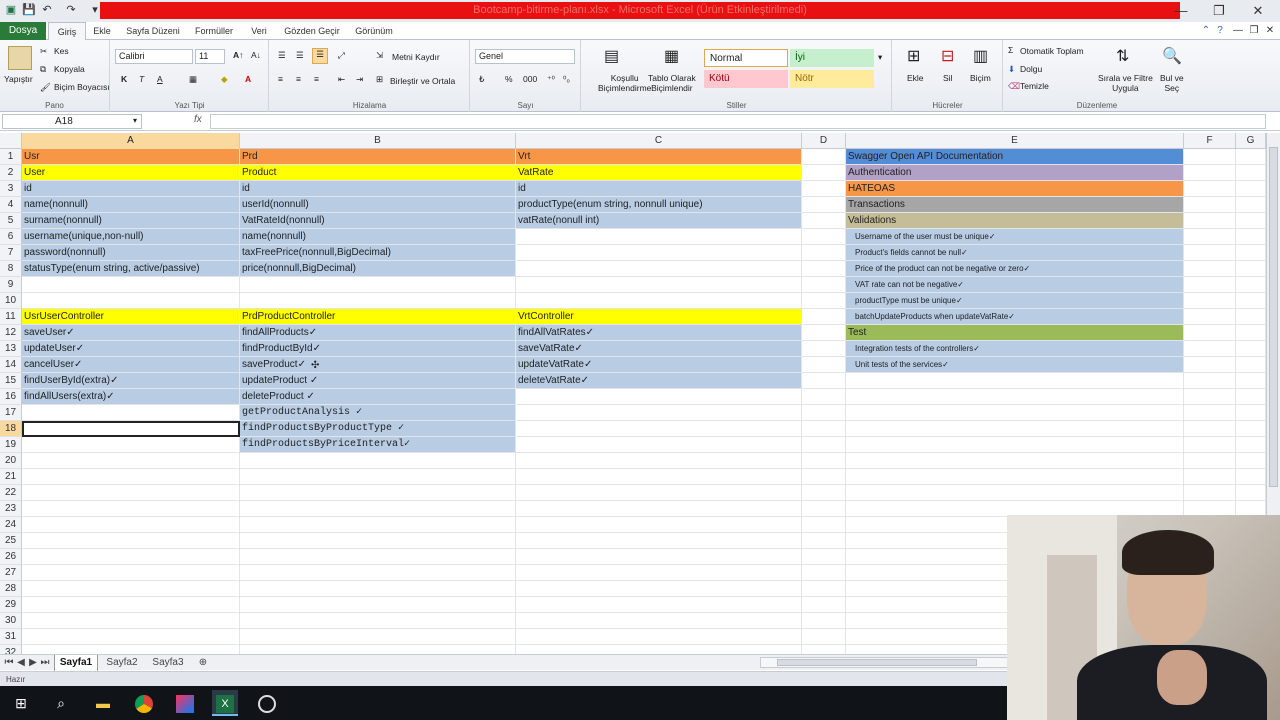 The width and height of the screenshot is (1280, 720). What do you see at coordinates (659, 461) in the screenshot?
I see `cell-c20` at bounding box center [659, 461].